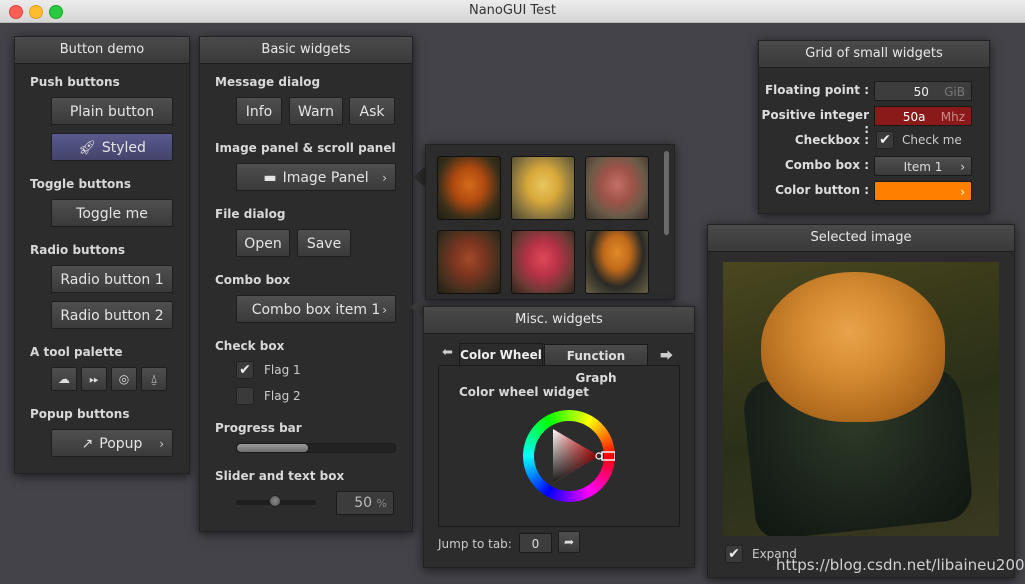 This screenshot has height=584, width=1025. Describe the element at coordinates (316, 111) in the screenshot. I see `warn-button: Warn` at that location.